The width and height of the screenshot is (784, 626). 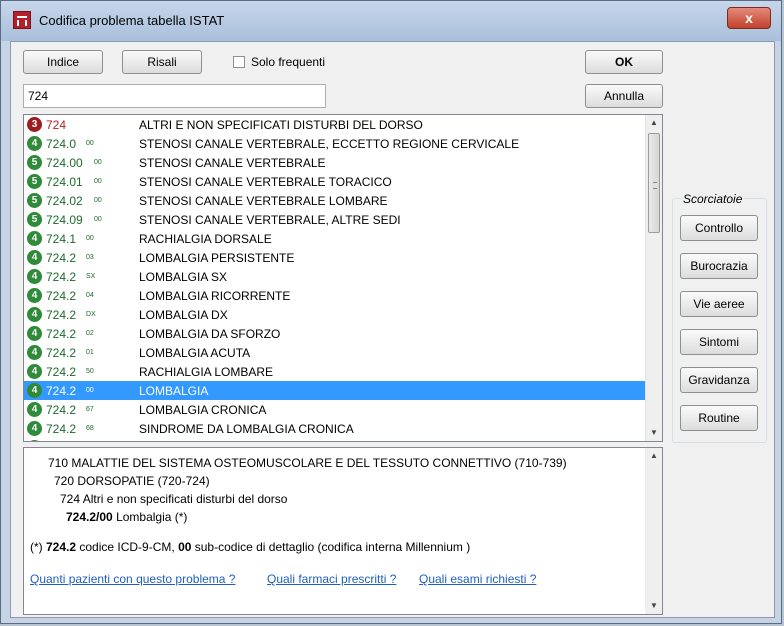 What do you see at coordinates (91, 276) in the screenshot?
I see `item-subcode: SX` at bounding box center [91, 276].